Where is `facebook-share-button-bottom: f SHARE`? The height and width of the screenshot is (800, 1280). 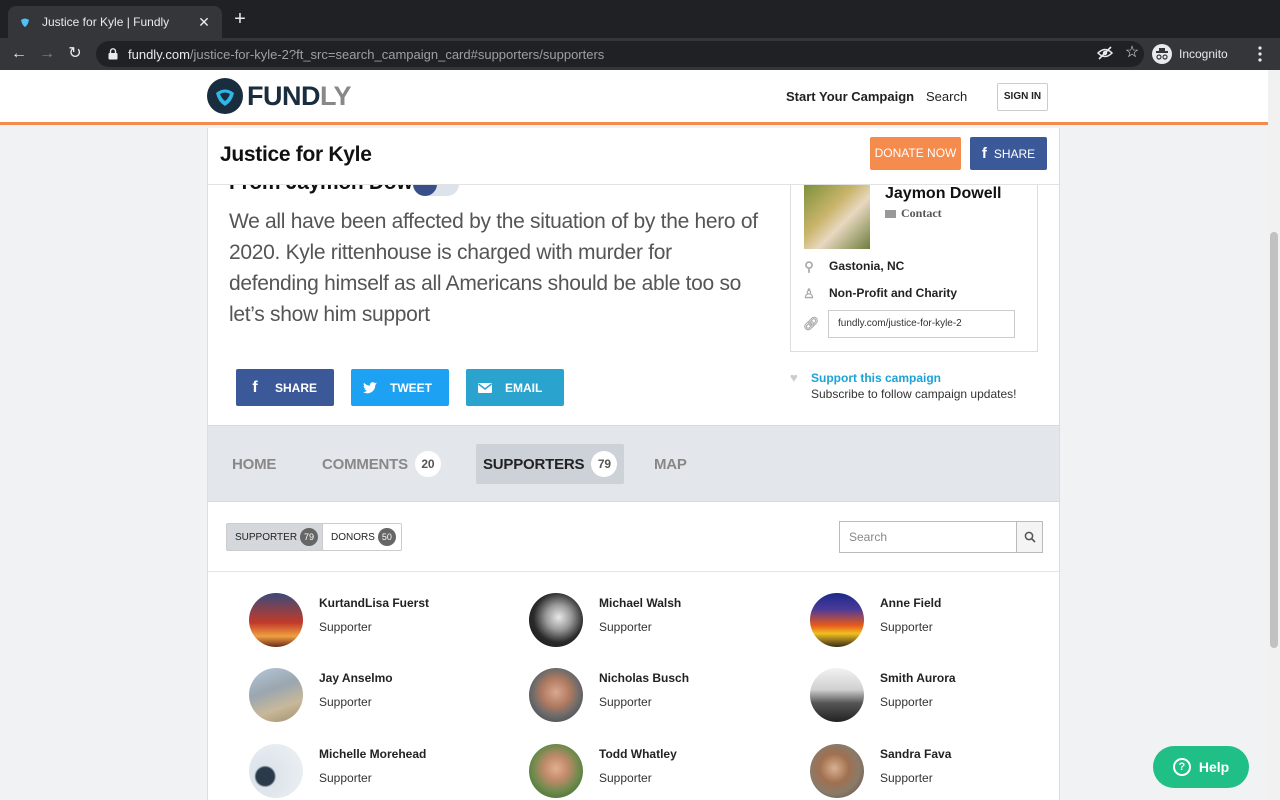 facebook-share-button-bottom: f SHARE is located at coordinates (285, 387).